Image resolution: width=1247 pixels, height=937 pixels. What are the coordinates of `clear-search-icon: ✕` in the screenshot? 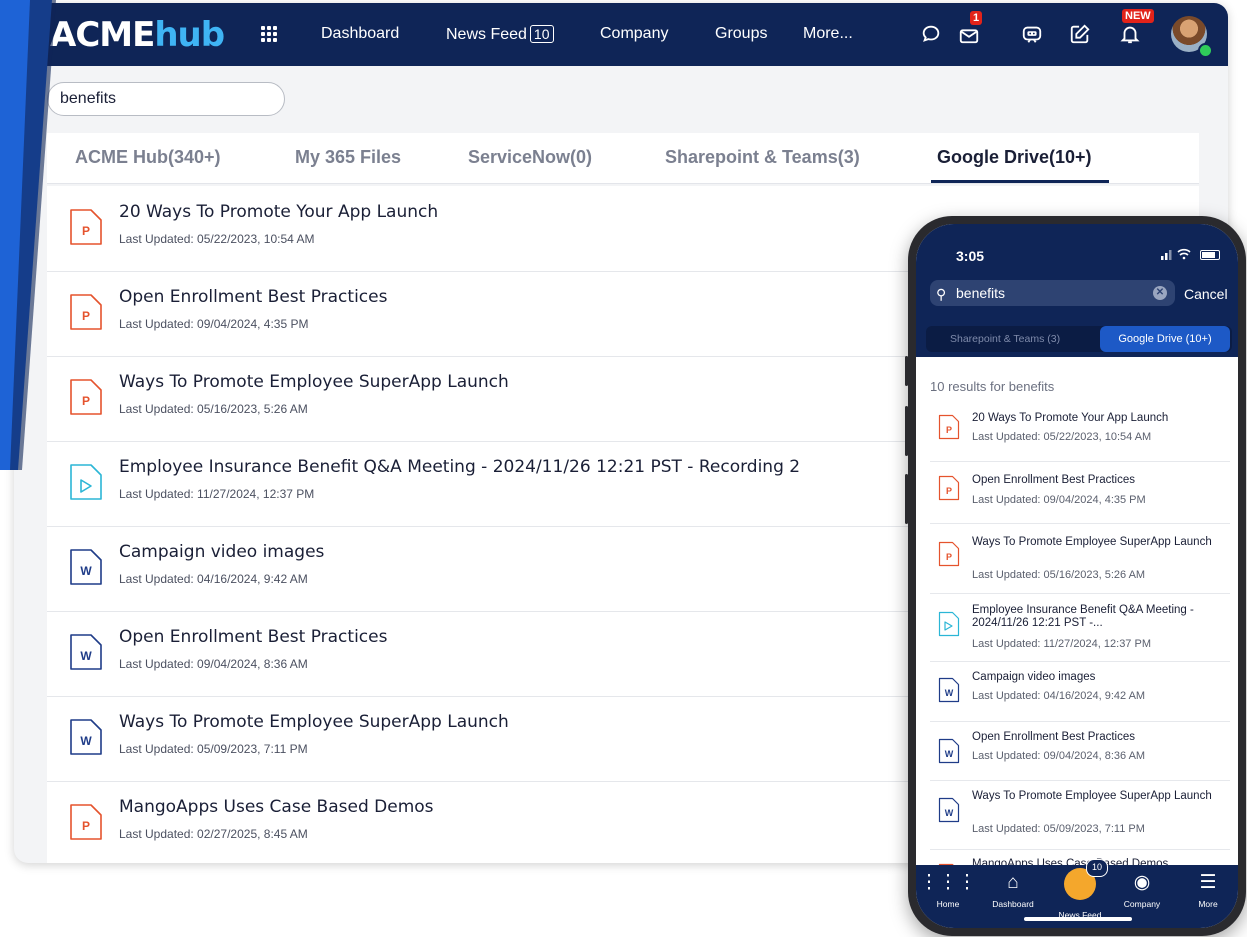 It's located at (1160, 293).